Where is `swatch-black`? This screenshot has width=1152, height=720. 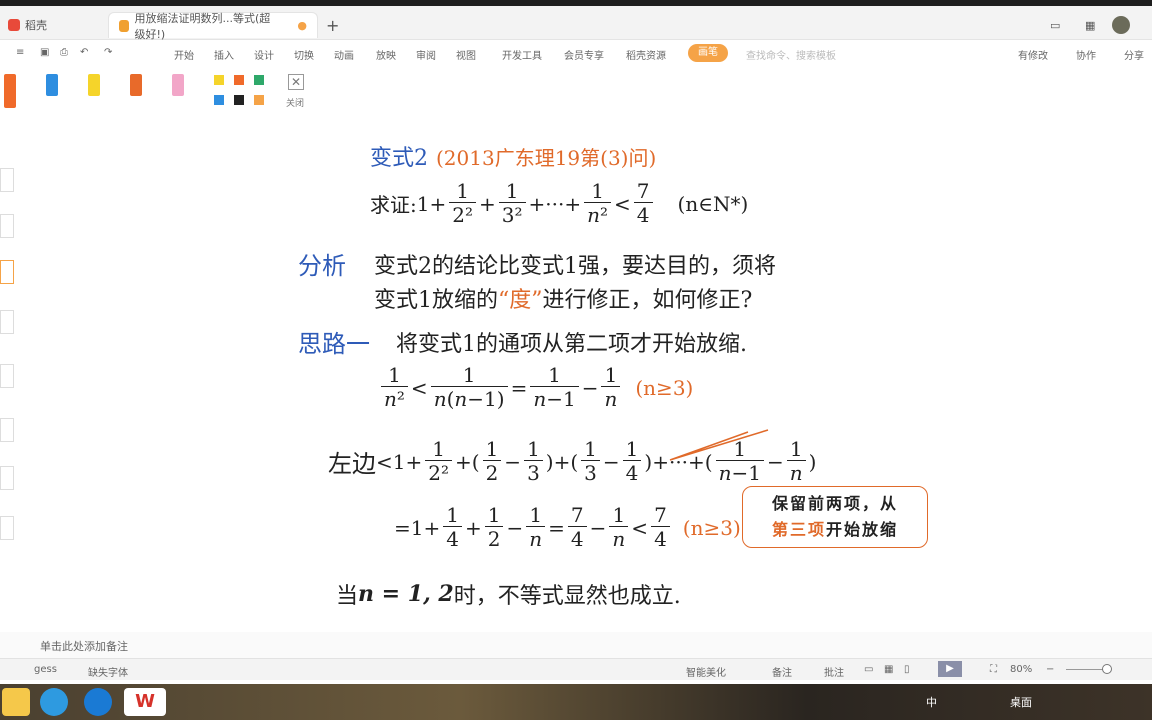 swatch-black is located at coordinates (239, 100).